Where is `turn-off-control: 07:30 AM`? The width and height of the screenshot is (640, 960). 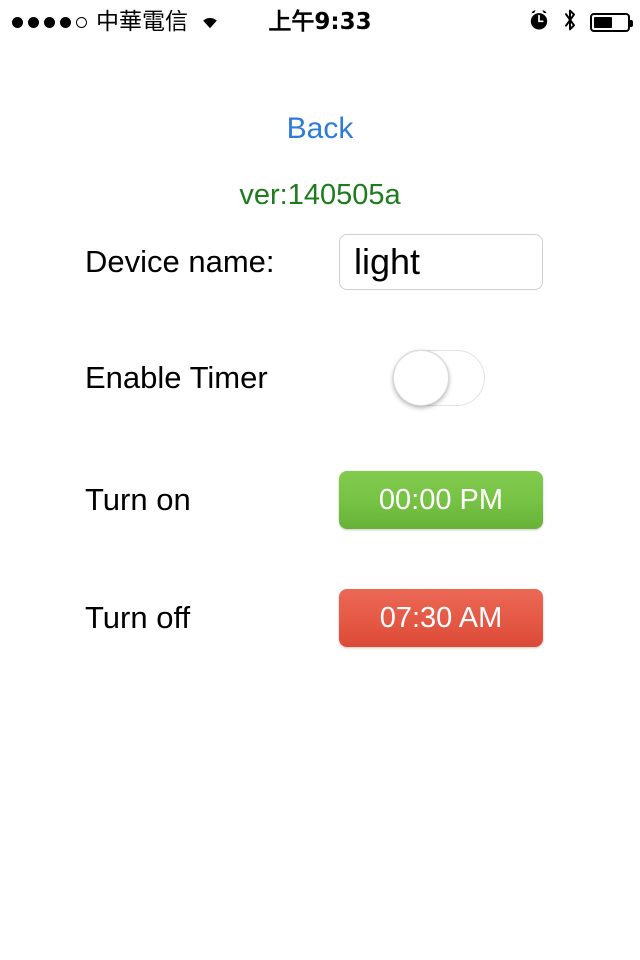 turn-off-control: 07:30 AM is located at coordinates (441, 618).